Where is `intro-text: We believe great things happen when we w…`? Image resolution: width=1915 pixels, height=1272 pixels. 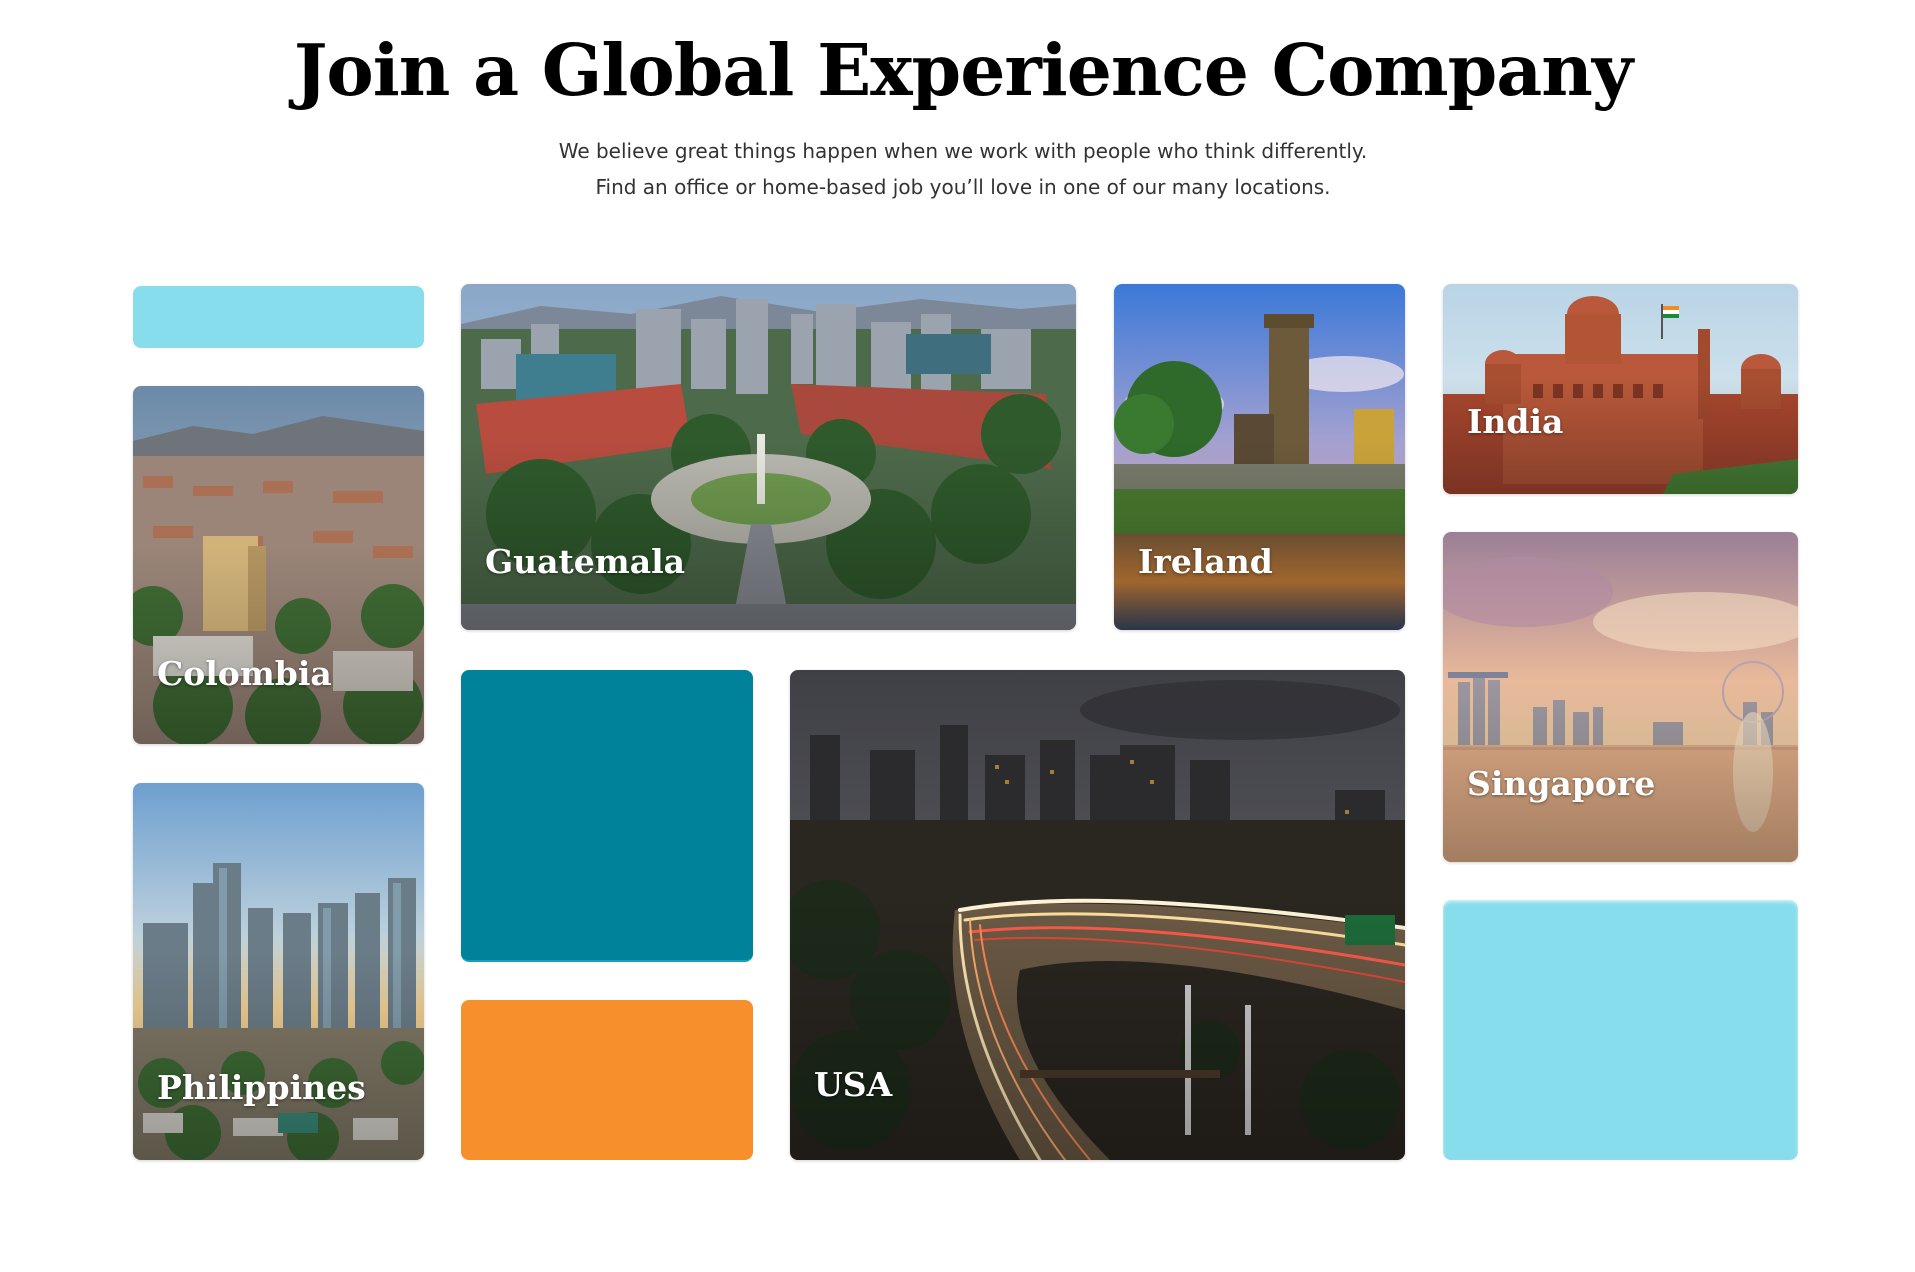
intro-text: We believe great things happen when we w… is located at coordinates (963, 169).